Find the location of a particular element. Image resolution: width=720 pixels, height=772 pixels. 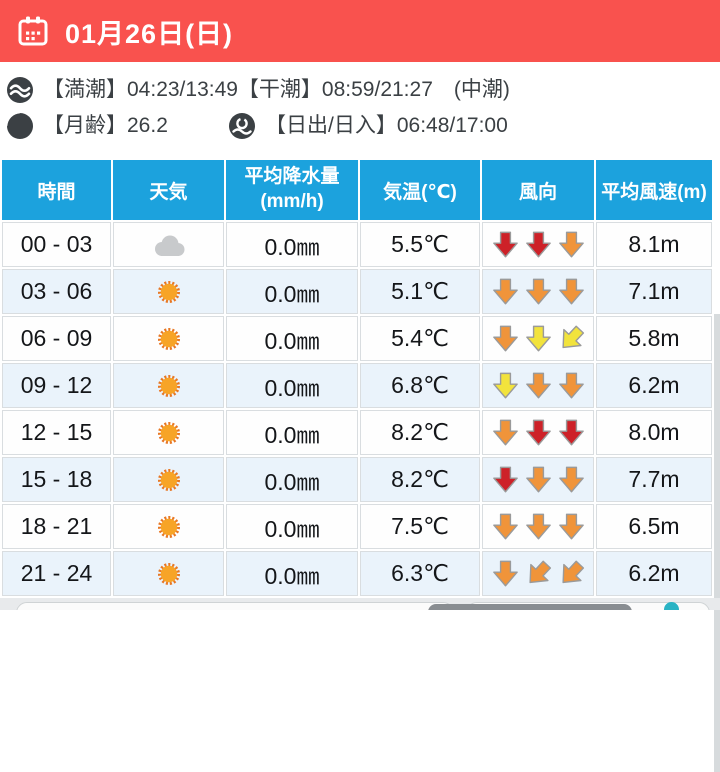

table-header-row: 時間 天気 平均降水量 (mm/h) 気温(℃) 風向 平均風速(m) is located at coordinates (357, 190).